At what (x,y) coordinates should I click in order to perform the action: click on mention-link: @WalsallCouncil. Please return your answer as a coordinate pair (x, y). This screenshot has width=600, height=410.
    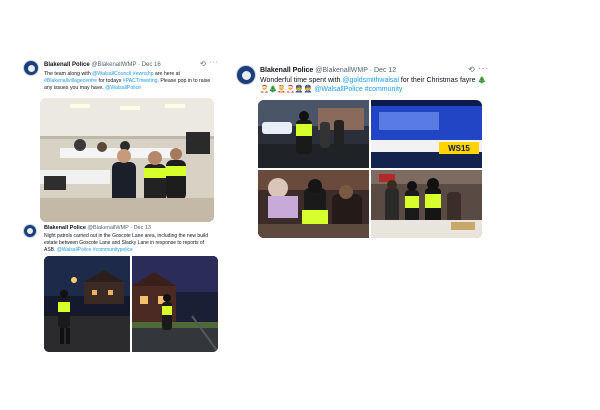
    Looking at the image, I should click on (111, 74).